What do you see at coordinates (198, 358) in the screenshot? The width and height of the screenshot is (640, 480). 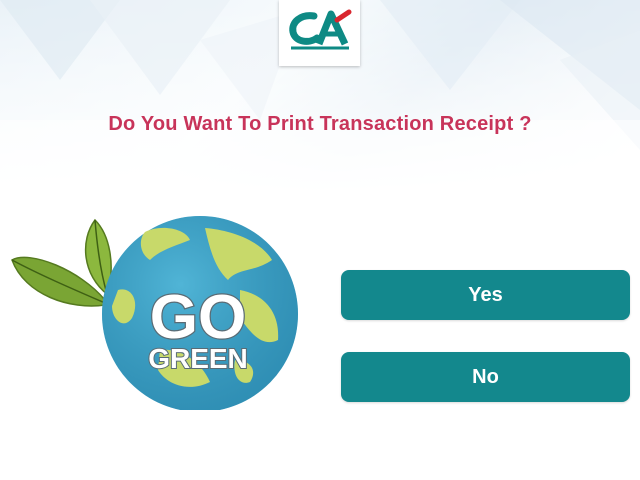 I see `green-text: GREEN` at bounding box center [198, 358].